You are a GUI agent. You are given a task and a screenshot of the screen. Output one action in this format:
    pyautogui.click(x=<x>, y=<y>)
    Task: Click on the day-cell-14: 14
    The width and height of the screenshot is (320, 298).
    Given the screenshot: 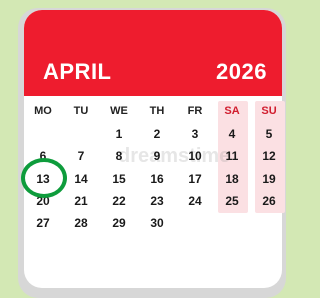 What is the action you would take?
    pyautogui.click(x=81, y=179)
    